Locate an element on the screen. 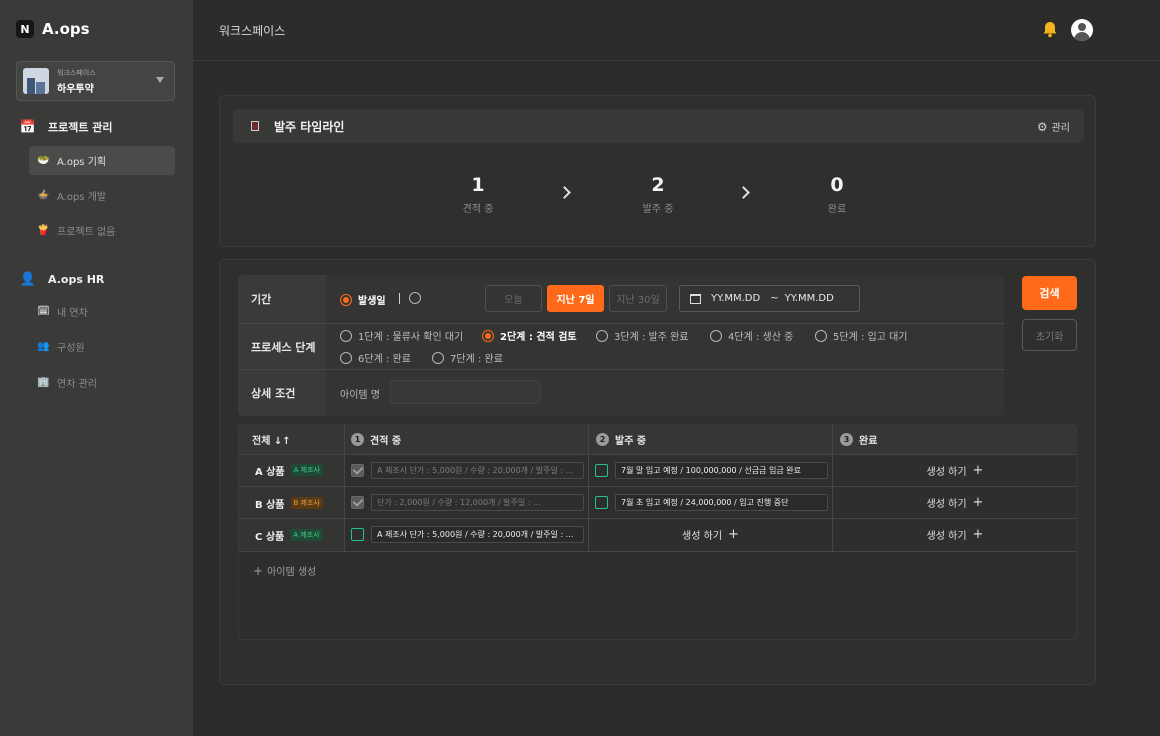  step-badge: 1 is located at coordinates (357, 439).